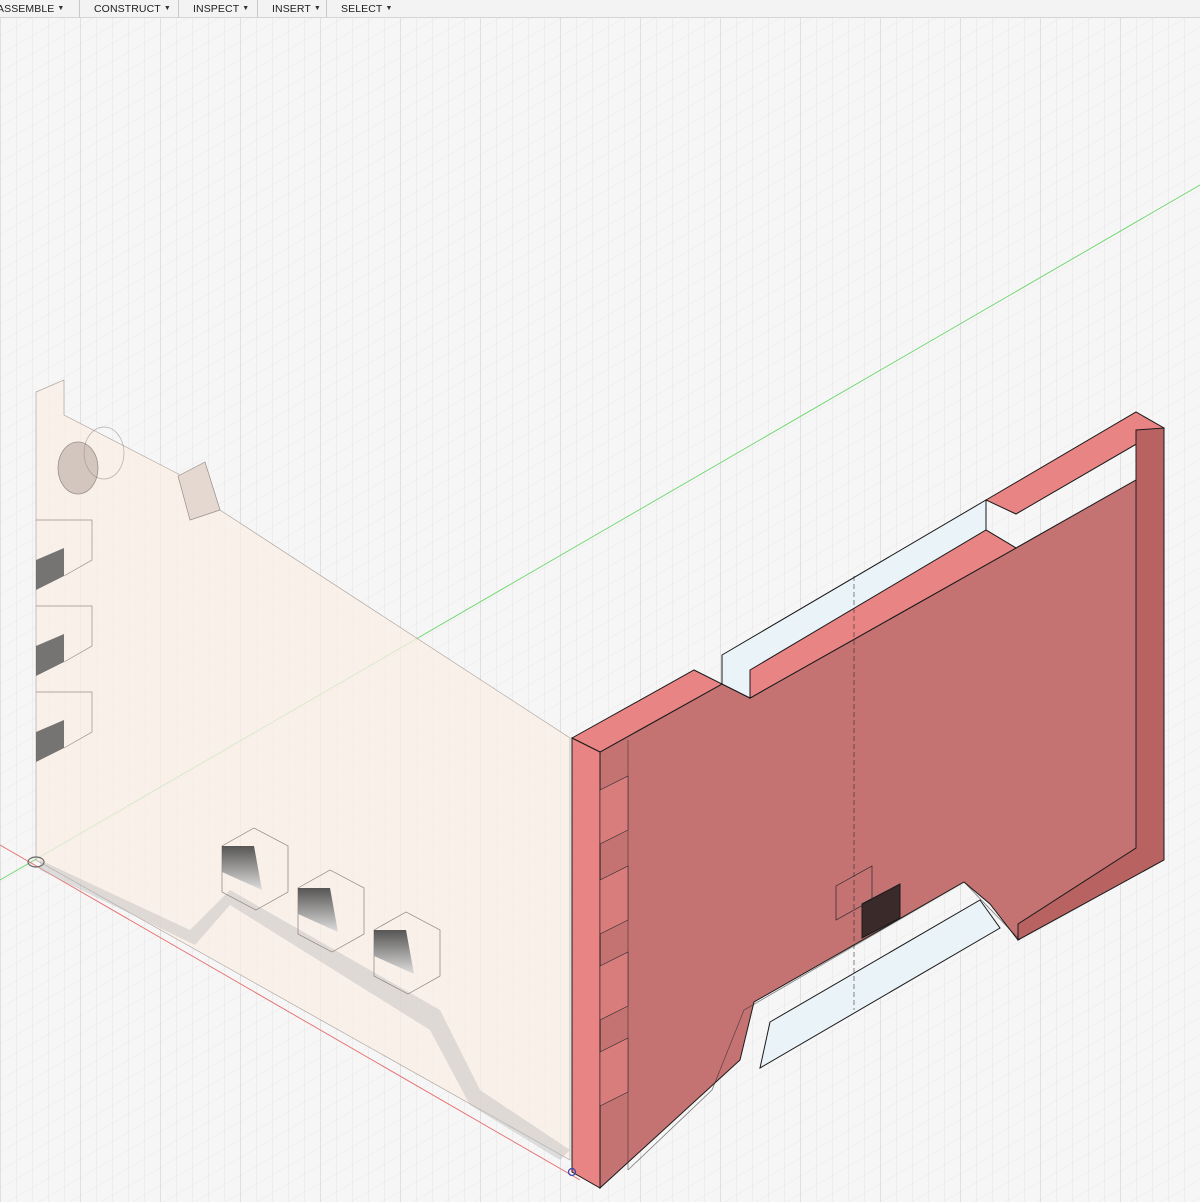  I want to click on menu-insert: INSERT ▼, so click(292, 8).